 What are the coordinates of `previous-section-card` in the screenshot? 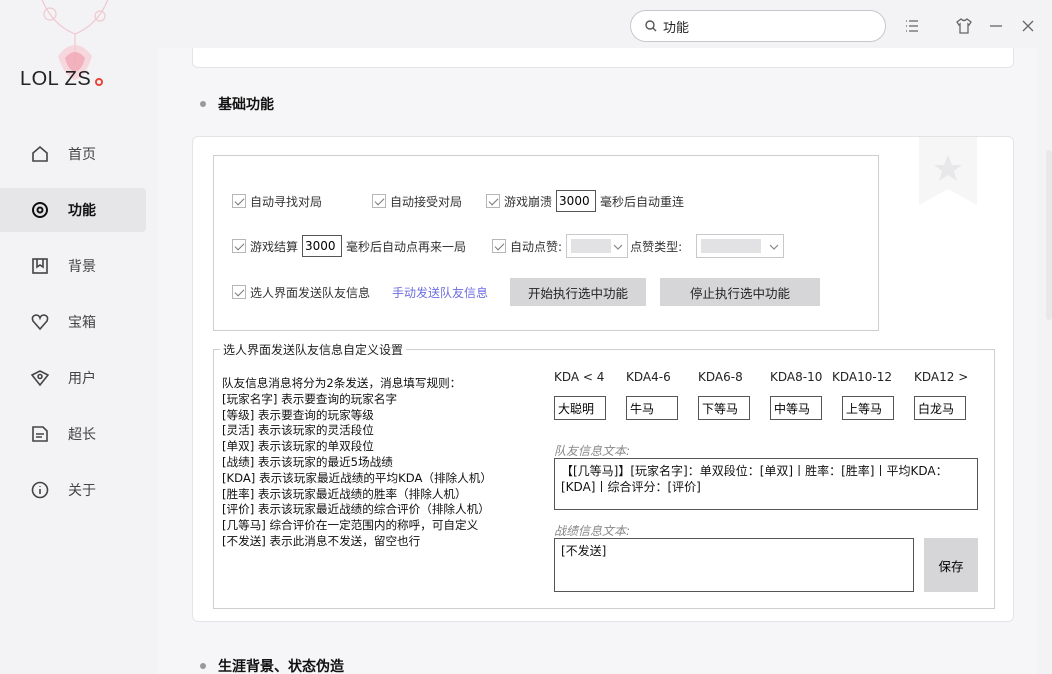 It's located at (603, 58).